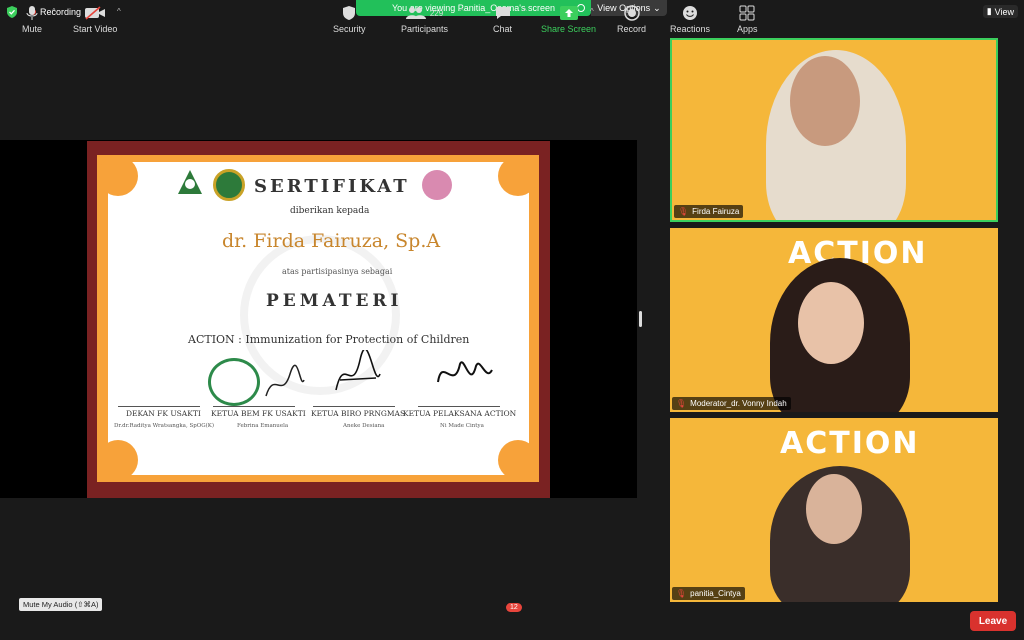 The width and height of the screenshot is (1024, 640). What do you see at coordinates (436, 13) in the screenshot?
I see `participants-count: 229` at bounding box center [436, 13].